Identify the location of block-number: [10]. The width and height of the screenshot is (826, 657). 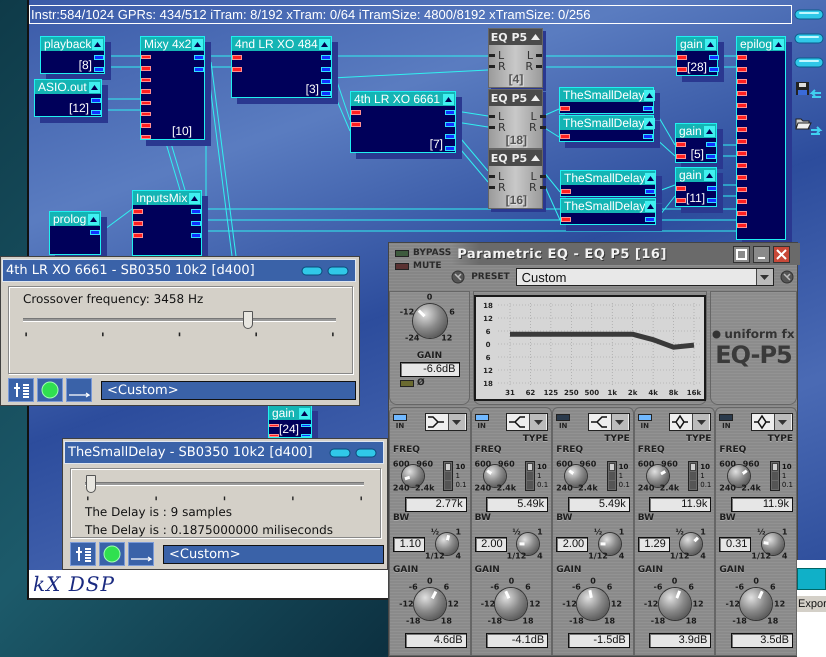
(182, 131).